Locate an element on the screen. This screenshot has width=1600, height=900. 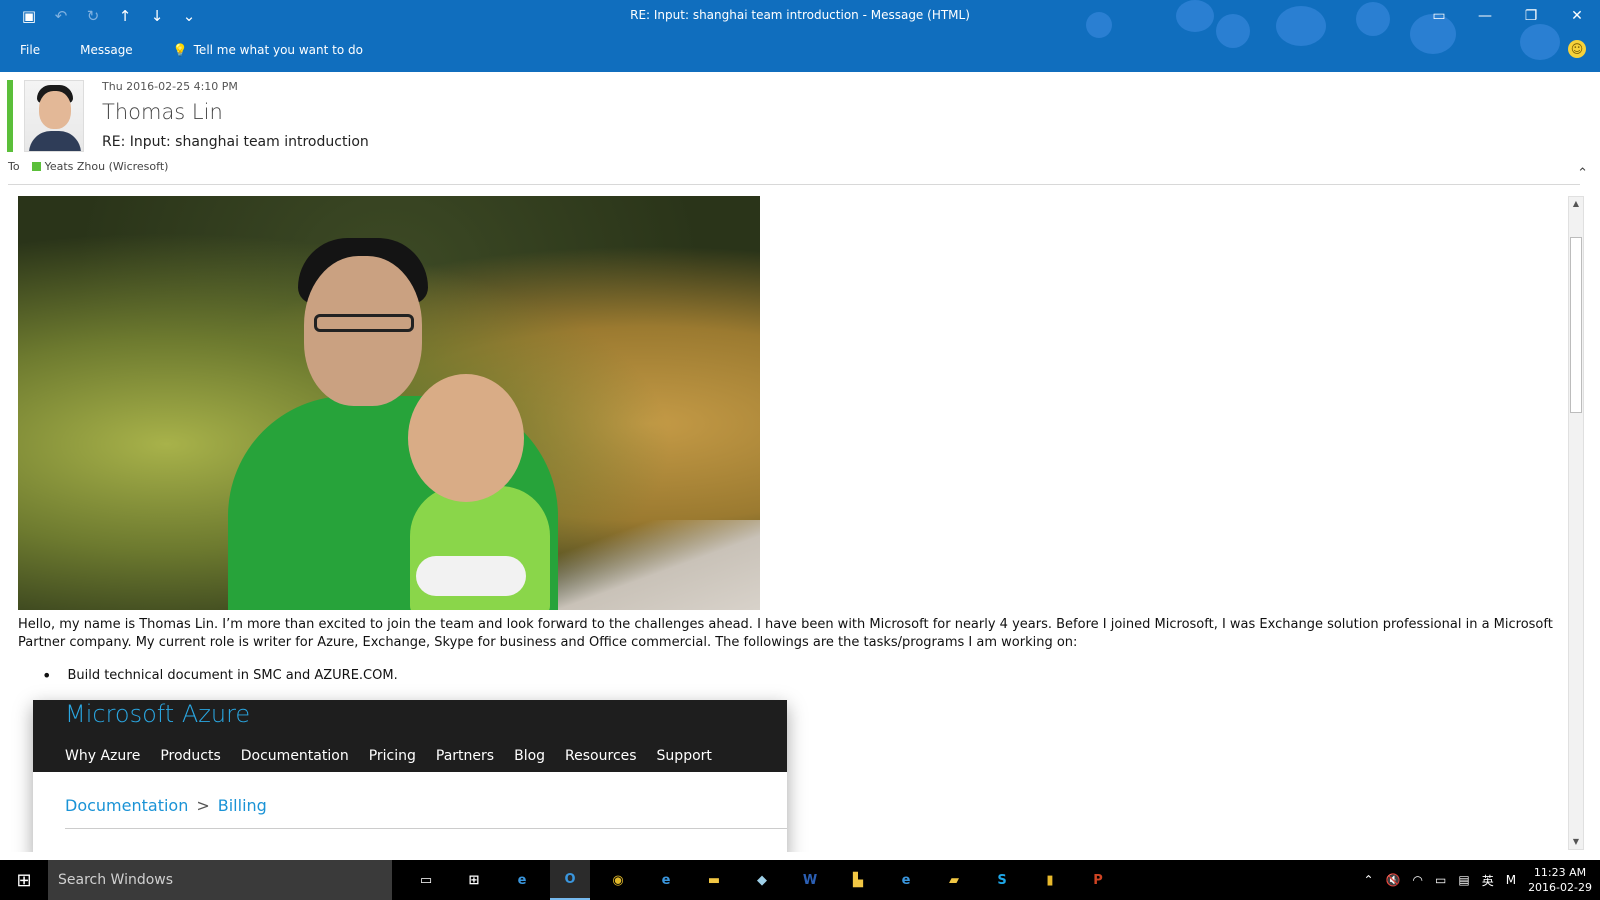
edge-icon: e is located at coordinates (522, 880).